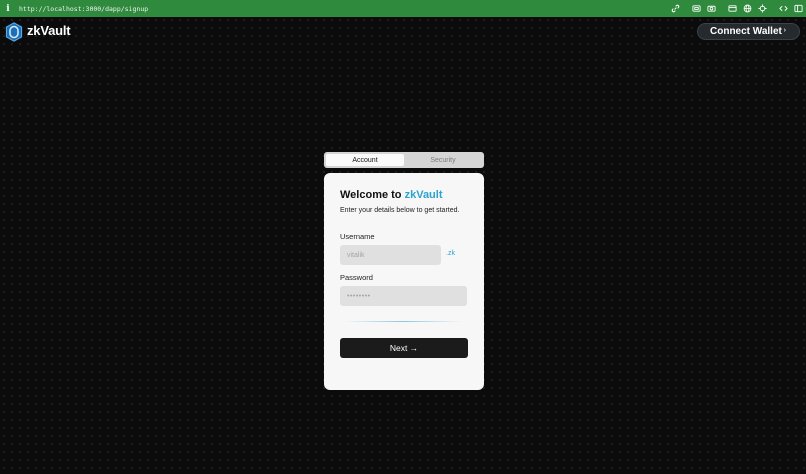 The height and width of the screenshot is (474, 806). What do you see at coordinates (443, 160) in the screenshot?
I see `tab-security: Security` at bounding box center [443, 160].